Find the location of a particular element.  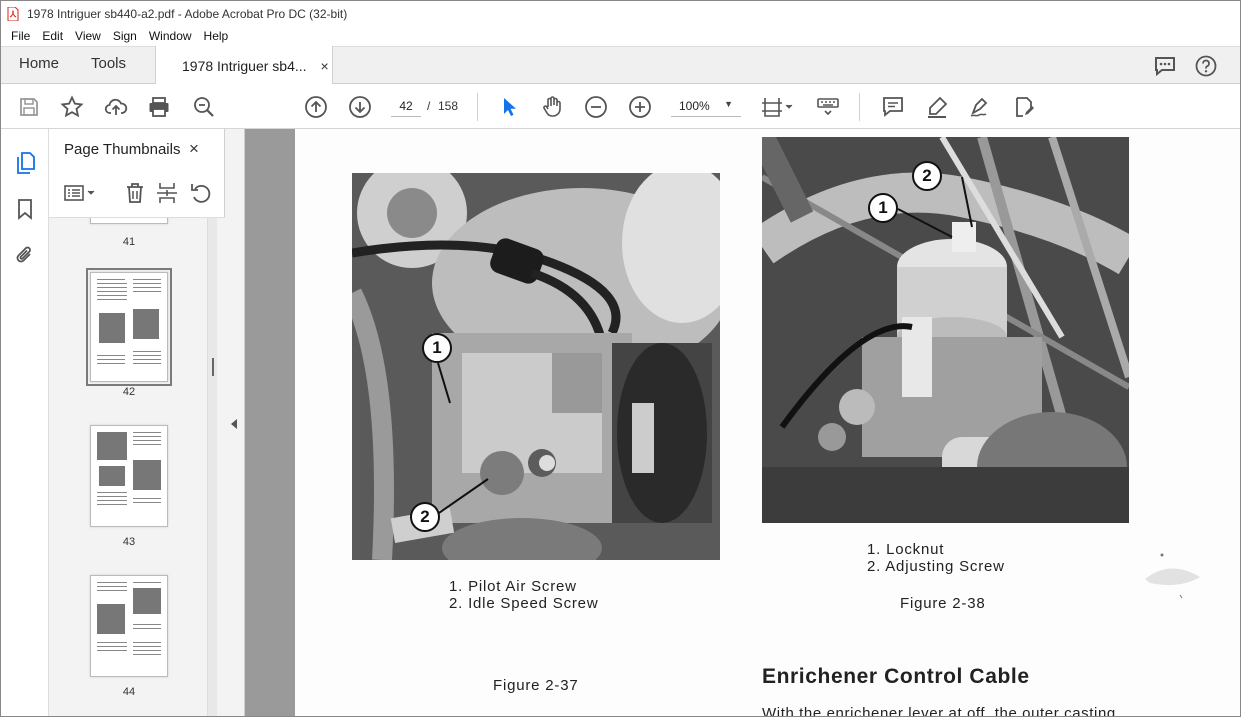

rotate-icon is located at coordinates (201, 193).